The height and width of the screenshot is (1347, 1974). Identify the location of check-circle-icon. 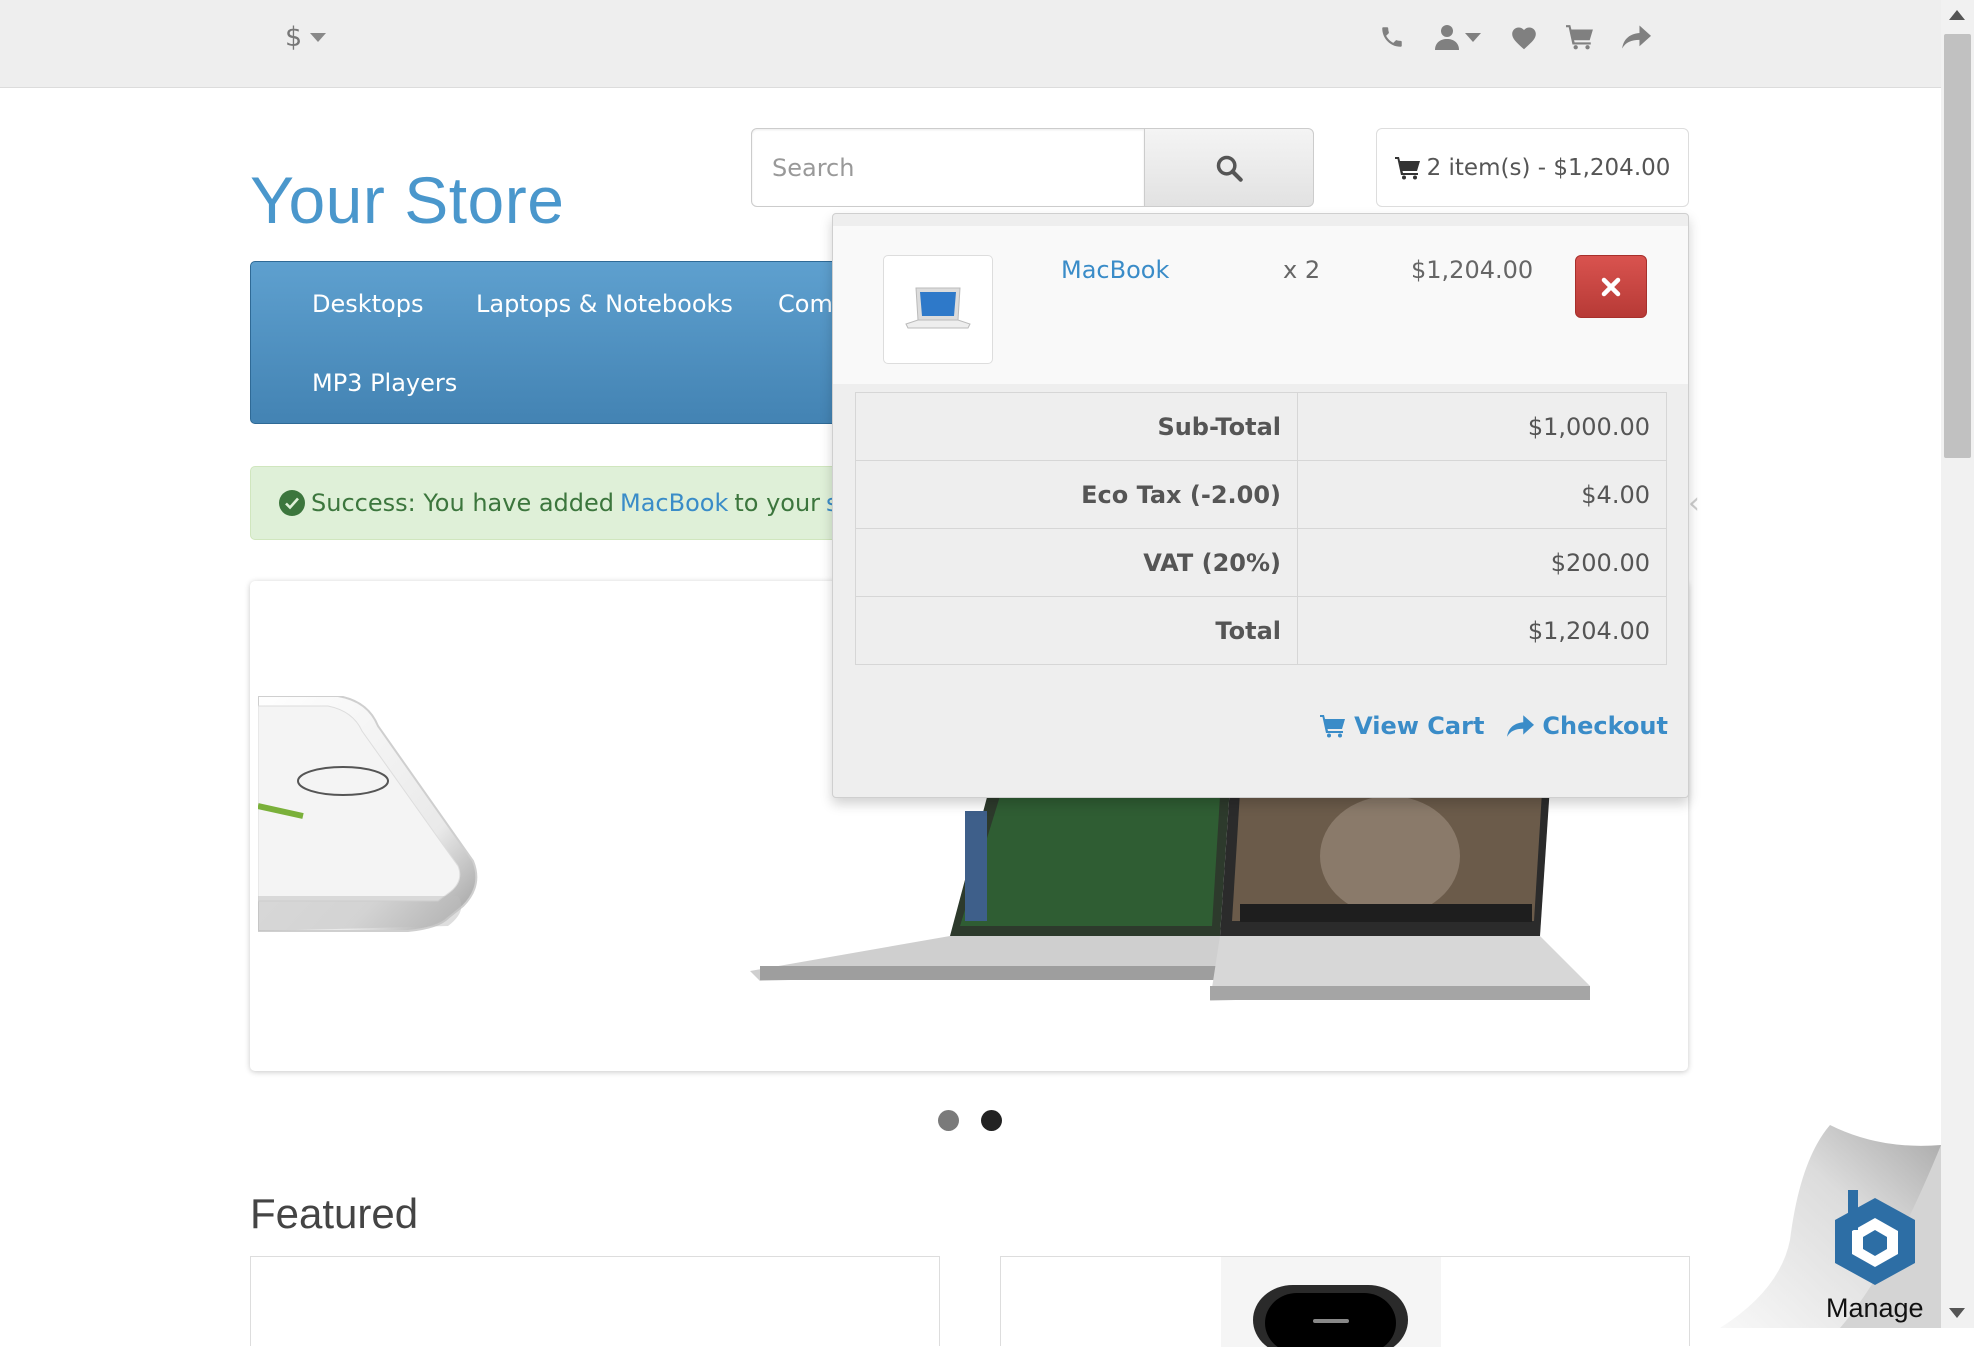
(292, 503).